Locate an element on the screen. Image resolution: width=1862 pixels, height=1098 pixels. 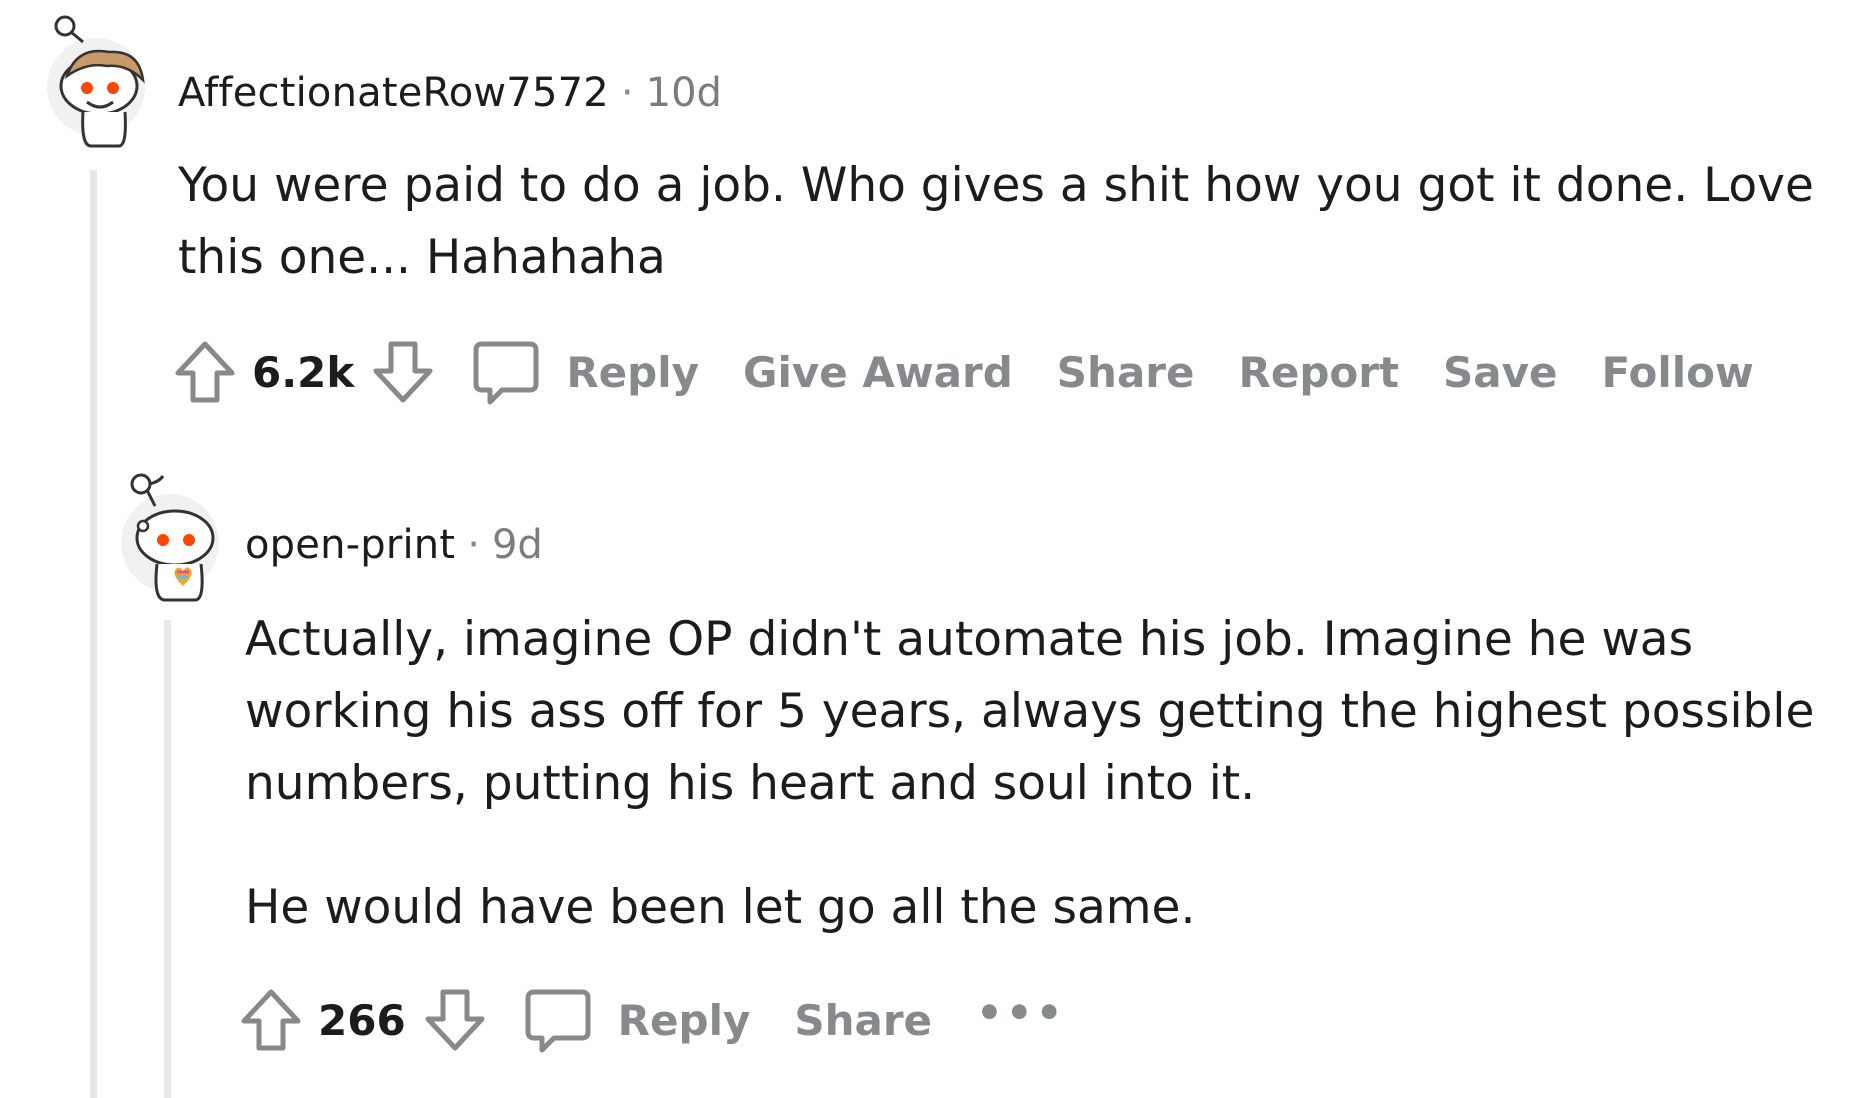
give-award-button: Give Award is located at coordinates (878, 372).